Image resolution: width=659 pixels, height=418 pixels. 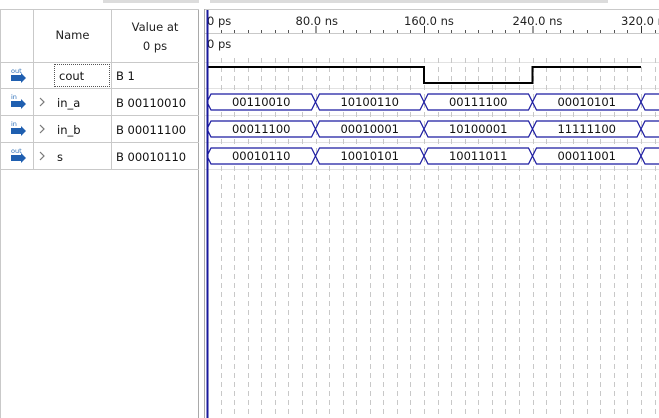 What do you see at coordinates (640, 21) in the screenshot?
I see `time-tick-label: 320.0 ns` at bounding box center [640, 21].